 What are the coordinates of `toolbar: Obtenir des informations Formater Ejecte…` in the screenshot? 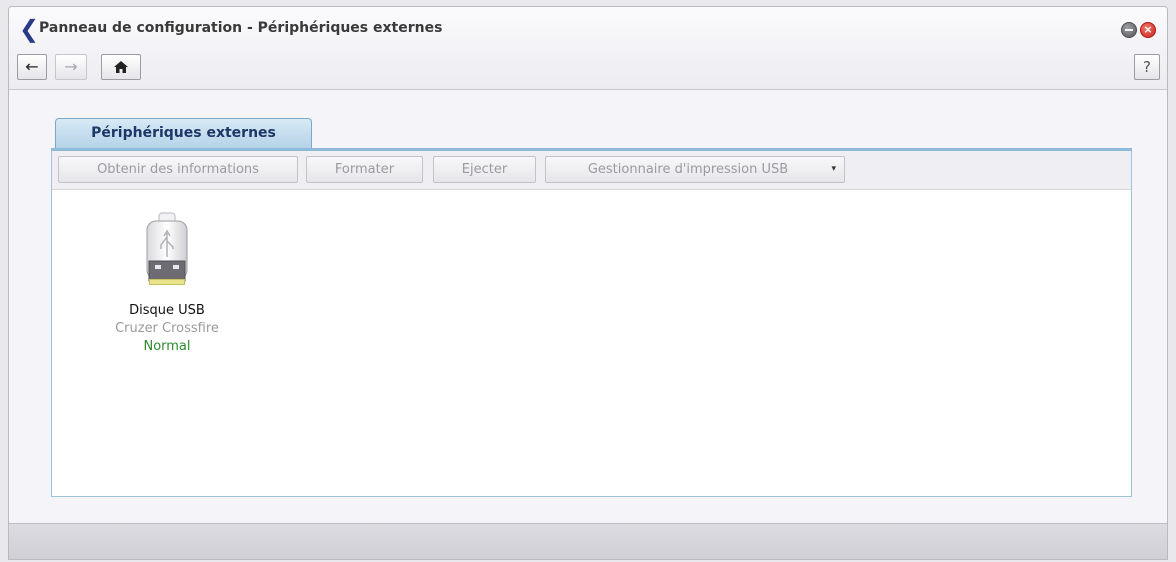 It's located at (591, 170).